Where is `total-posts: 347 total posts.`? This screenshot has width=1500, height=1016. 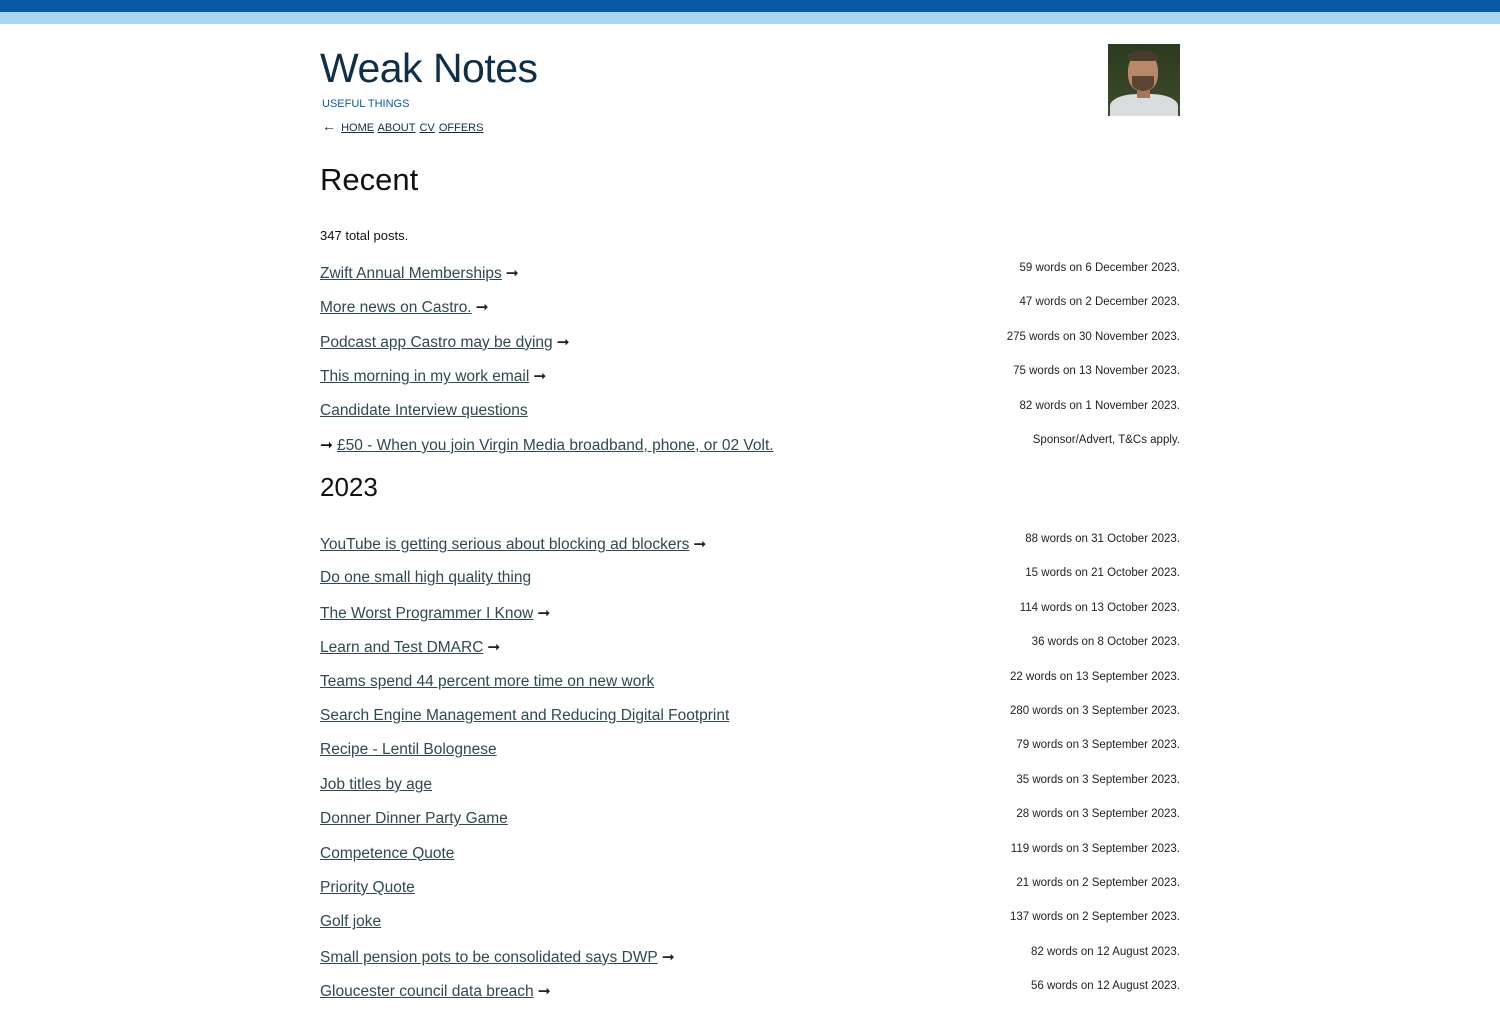 total-posts: 347 total posts. is located at coordinates (364, 235).